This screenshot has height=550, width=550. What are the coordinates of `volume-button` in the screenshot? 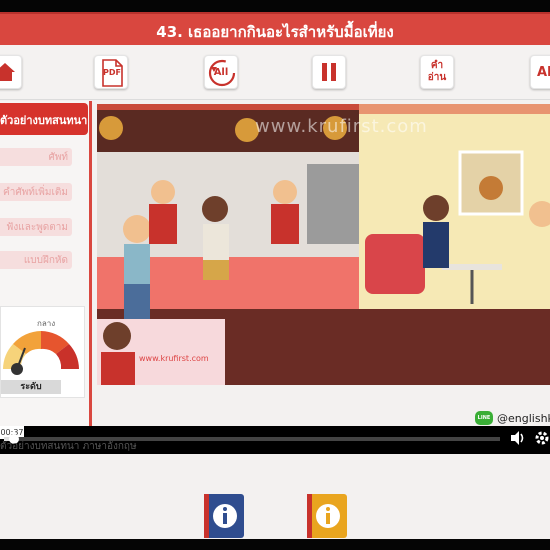 It's located at (518, 438).